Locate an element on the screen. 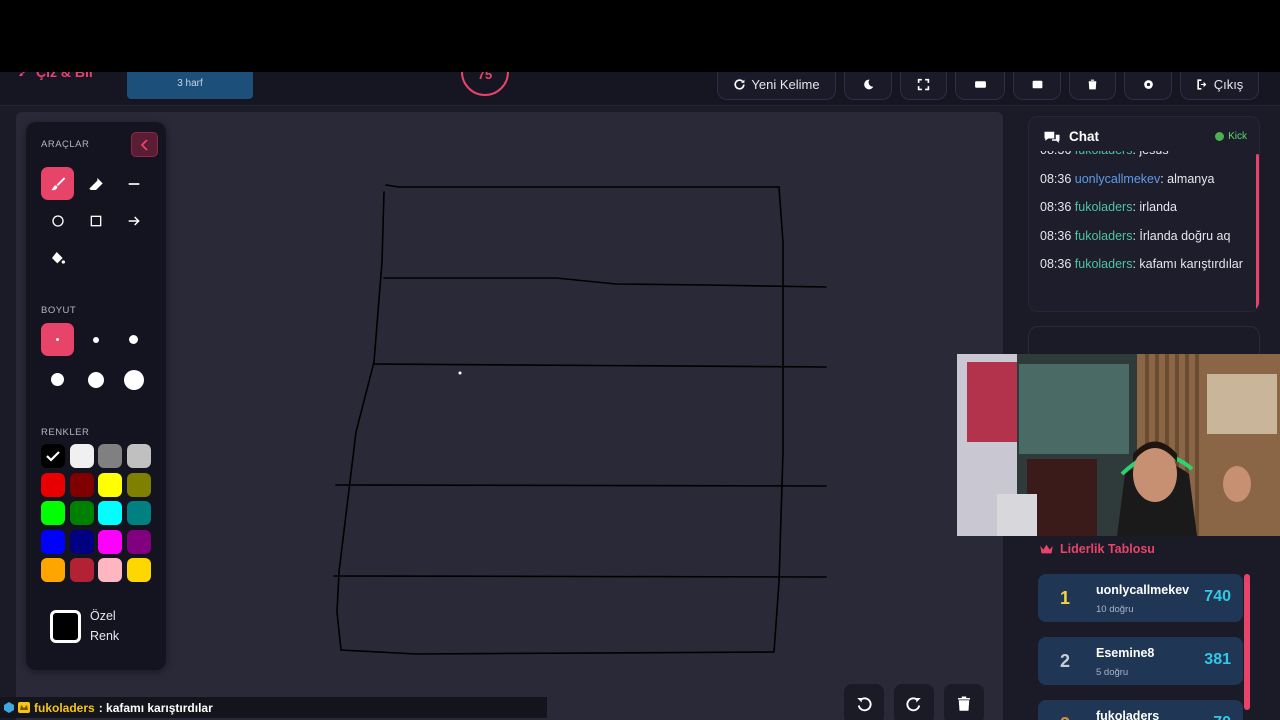  undo-icon is located at coordinates (864, 704).